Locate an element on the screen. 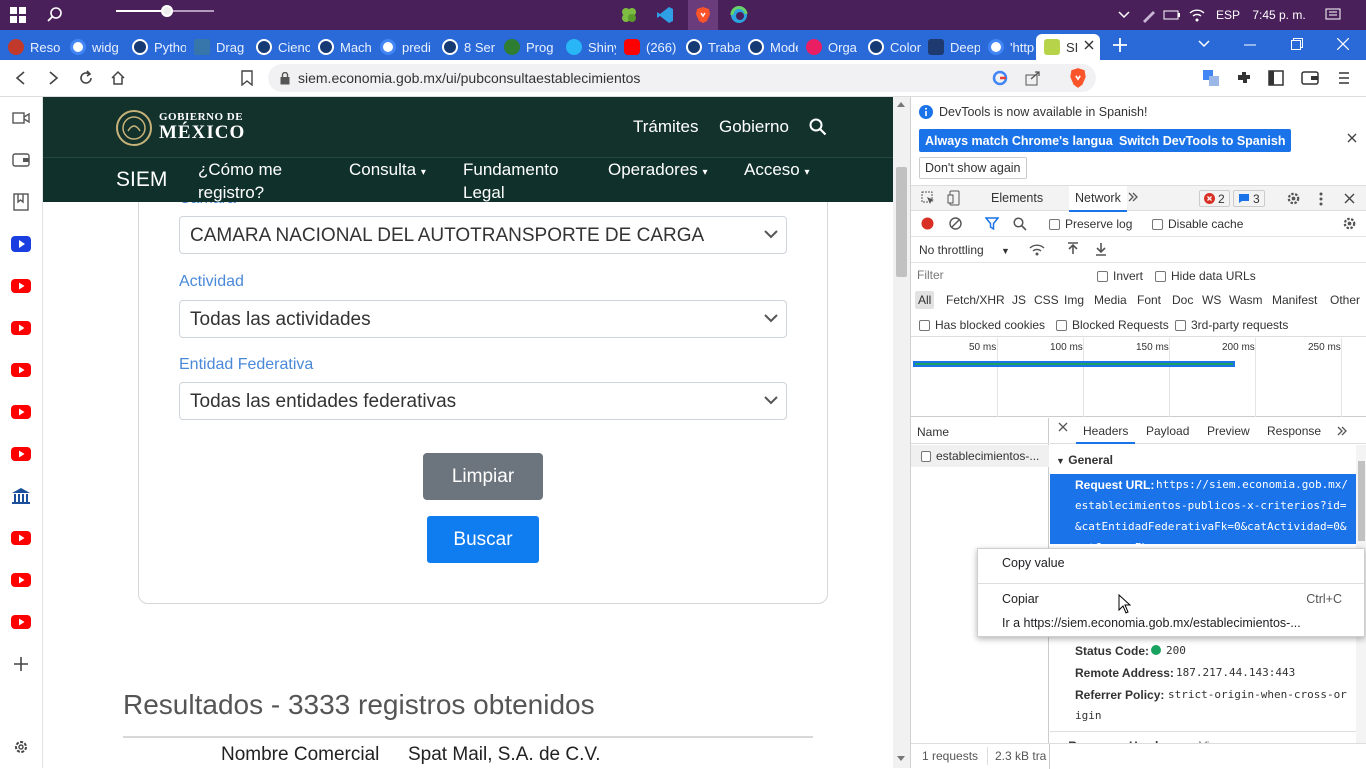  tab: Color is located at coordinates (891, 47).